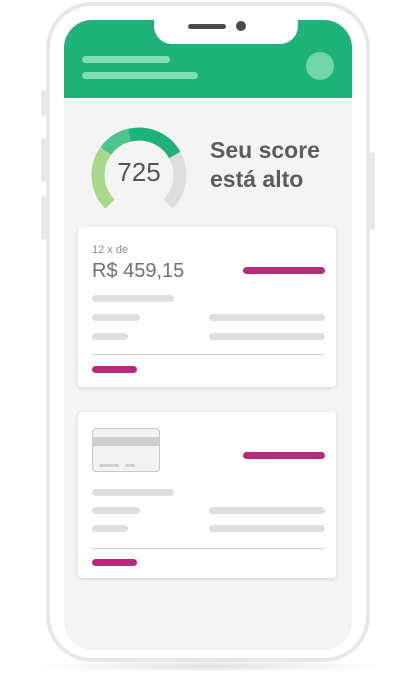  I want to click on front-camera, so click(241, 26).